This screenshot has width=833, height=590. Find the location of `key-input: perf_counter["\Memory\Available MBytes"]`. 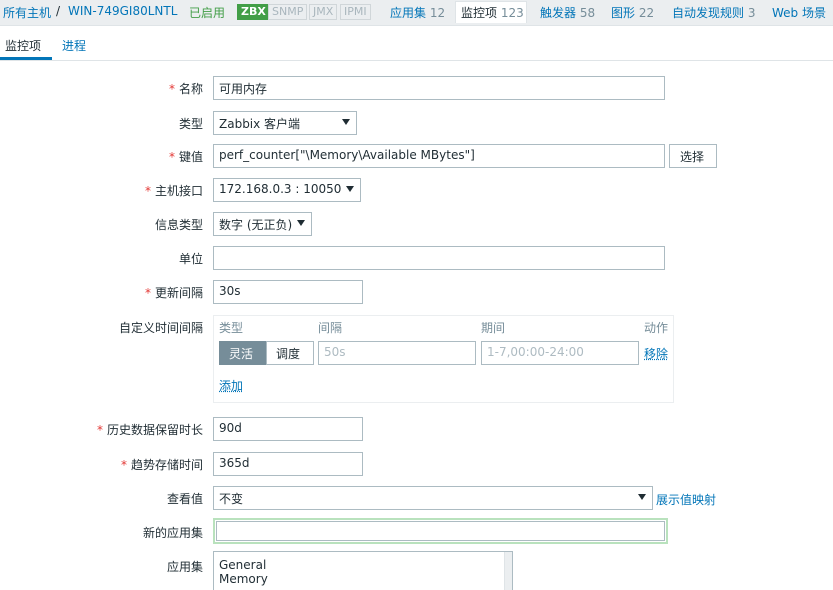

key-input: perf_counter["\Memory\Available MBytes"] is located at coordinates (439, 156).